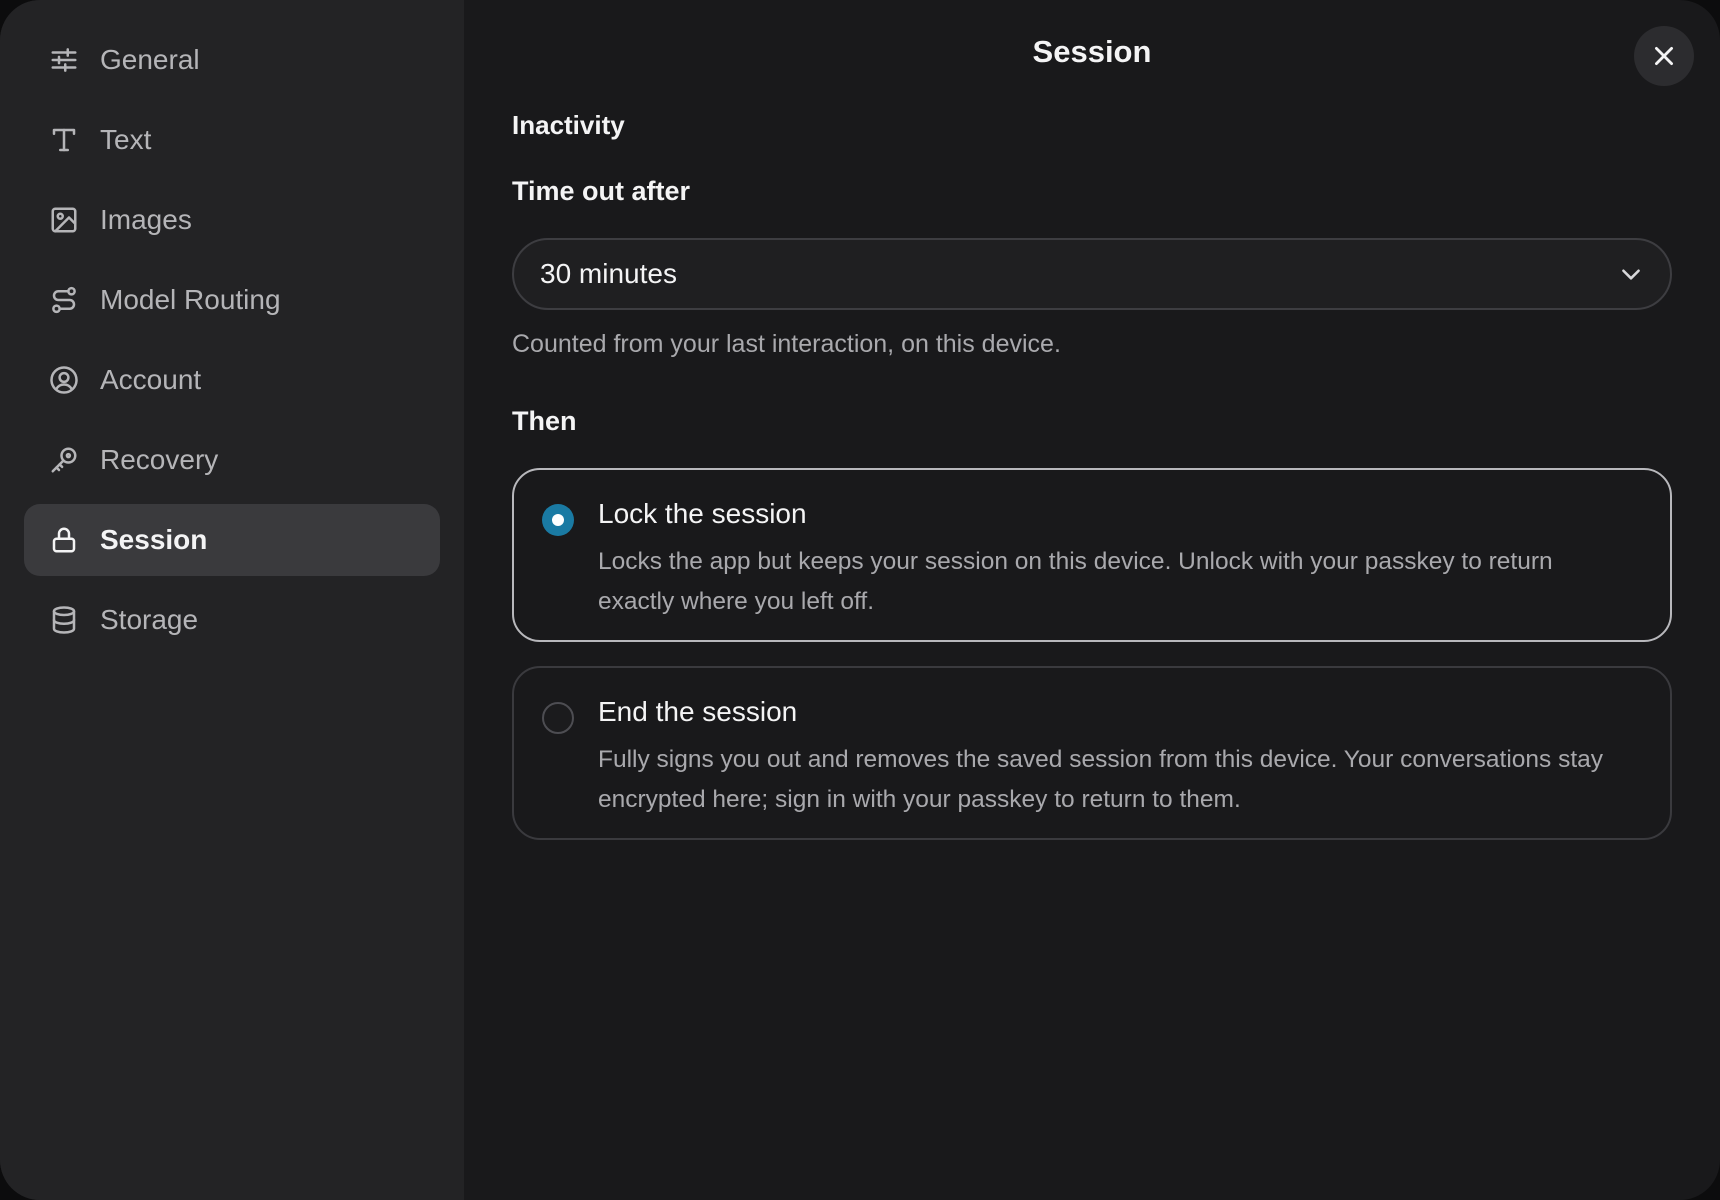 The height and width of the screenshot is (1200, 1720). What do you see at coordinates (146, 219) in the screenshot?
I see `sidebar-item-label: Images` at bounding box center [146, 219].